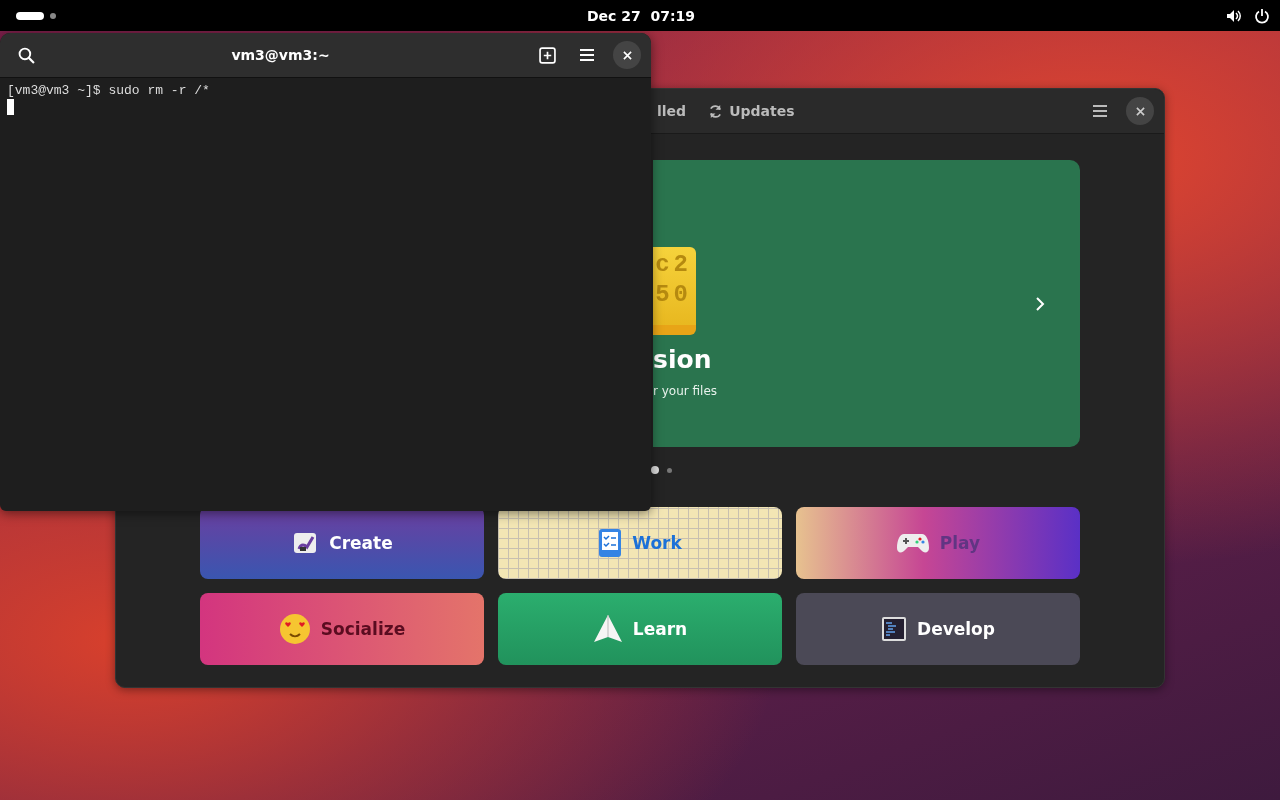  I want to click on category-tile: Develop, so click(938, 629).